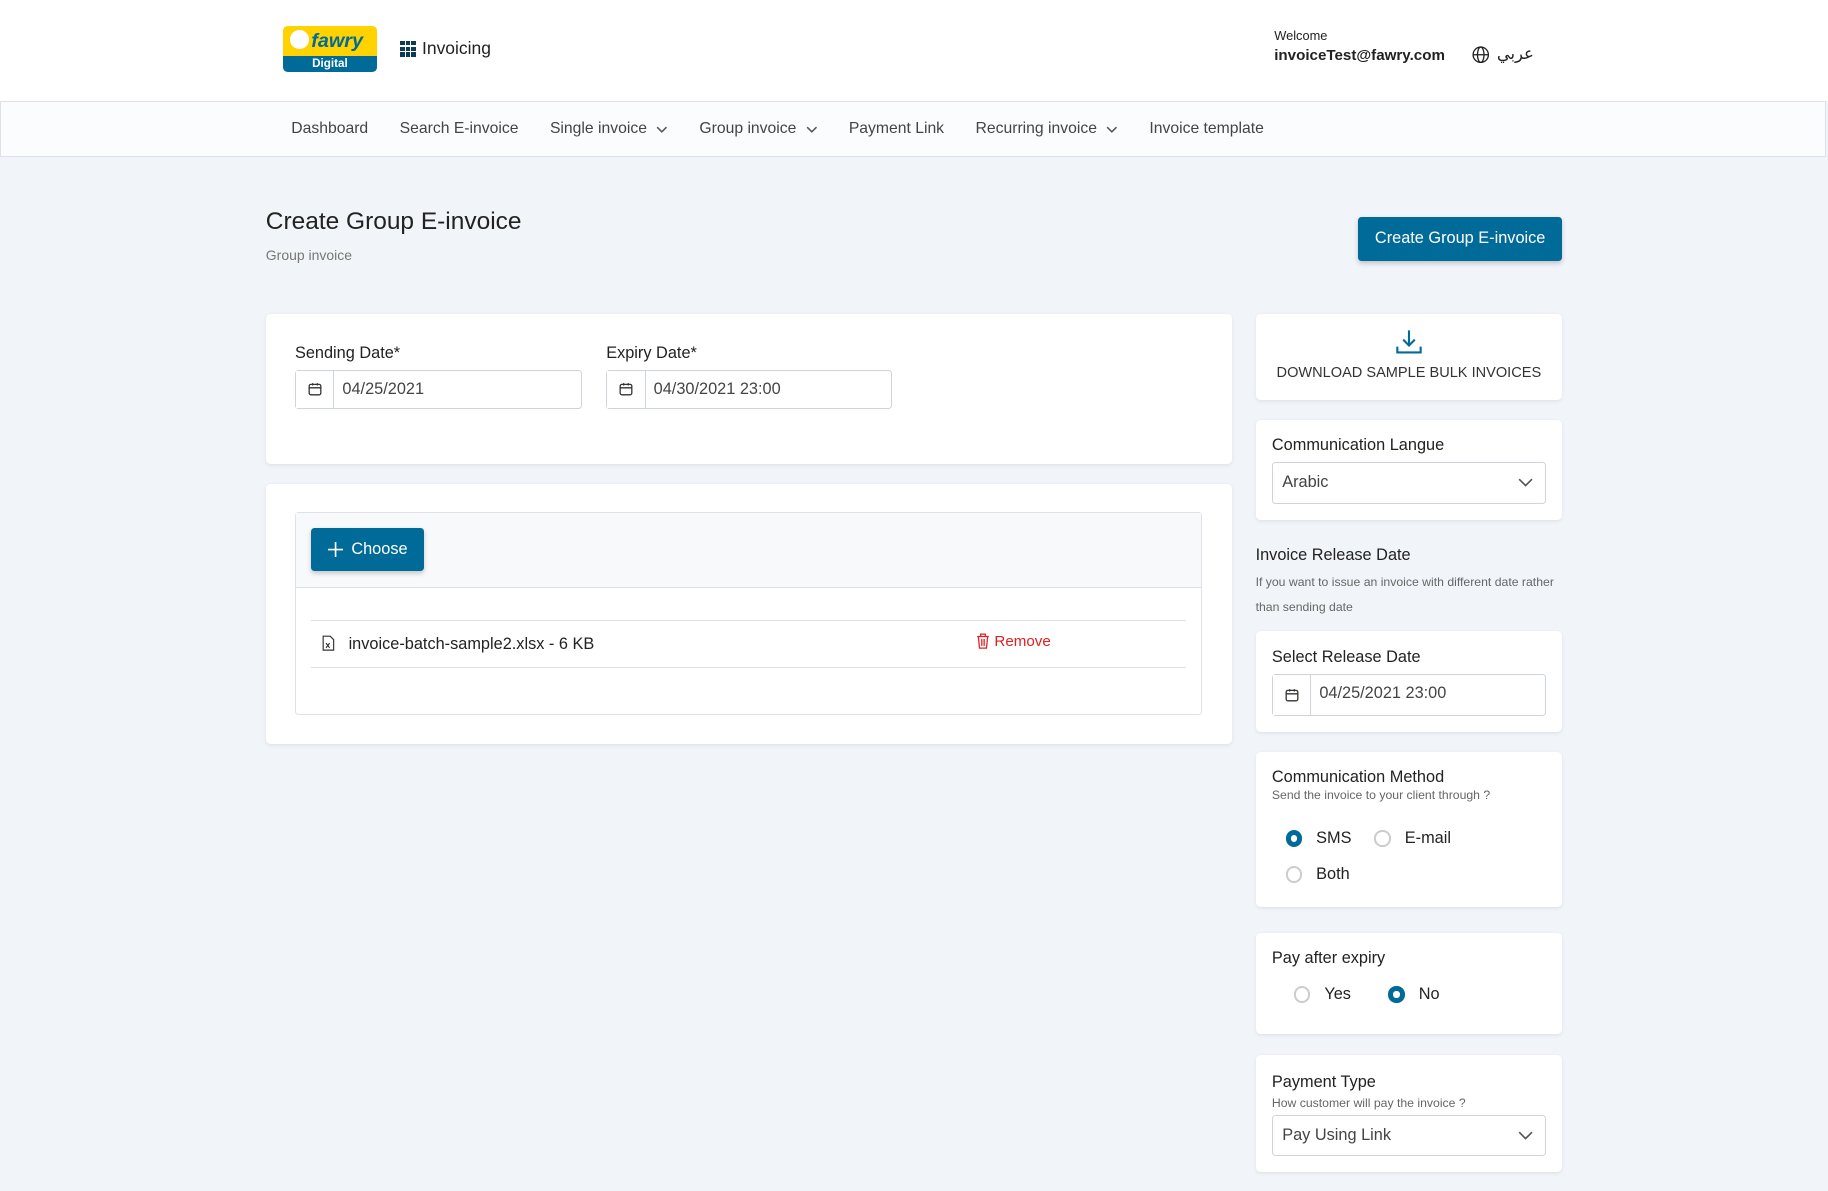  Describe the element at coordinates (368, 550) in the screenshot. I see `choose-file-button: Choose` at that location.